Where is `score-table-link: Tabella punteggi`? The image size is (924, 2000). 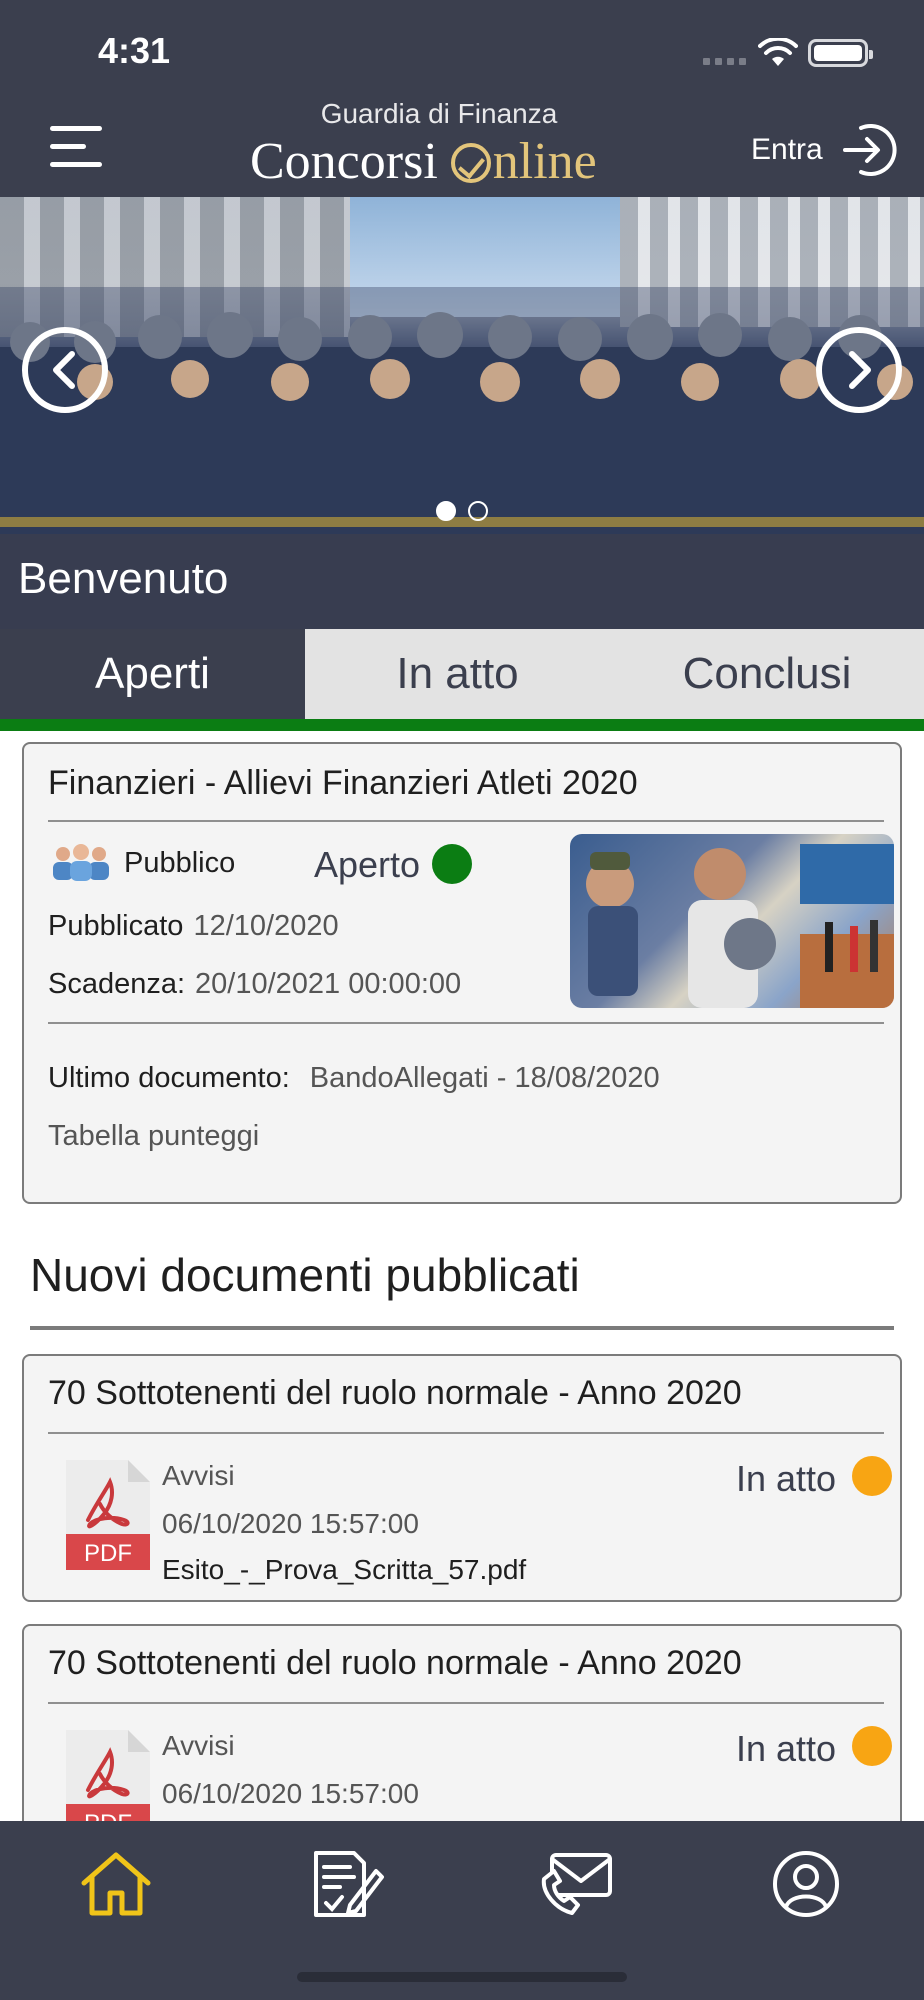
score-table-link: Tabella punteggi is located at coordinates (153, 1136).